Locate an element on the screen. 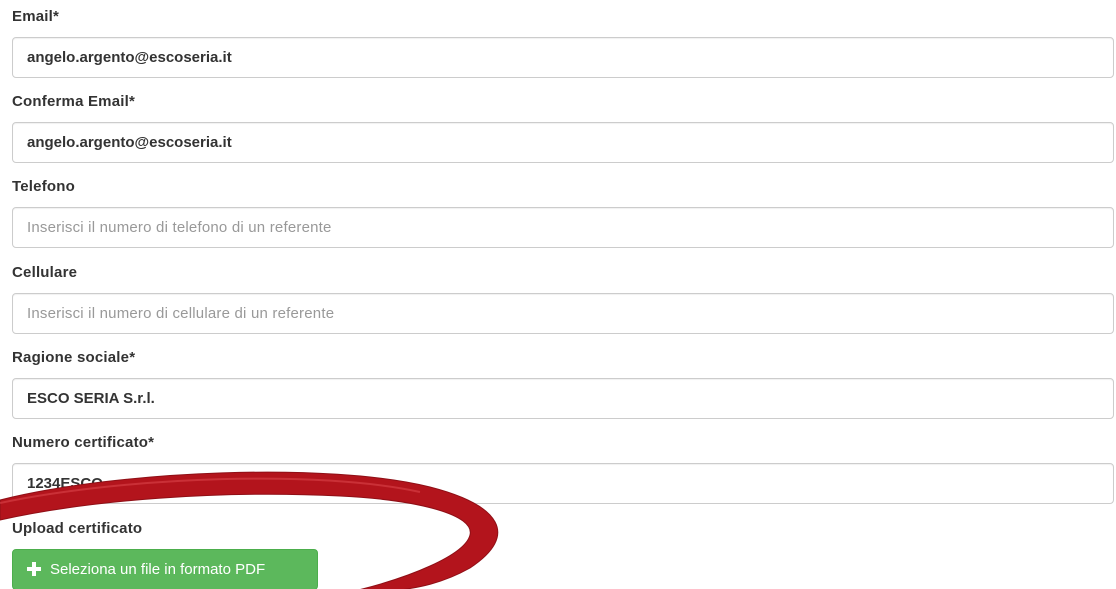 Image resolution: width=1116 pixels, height=589 pixels. numero-certificato-label: Numero certificato* is located at coordinates (83, 442).